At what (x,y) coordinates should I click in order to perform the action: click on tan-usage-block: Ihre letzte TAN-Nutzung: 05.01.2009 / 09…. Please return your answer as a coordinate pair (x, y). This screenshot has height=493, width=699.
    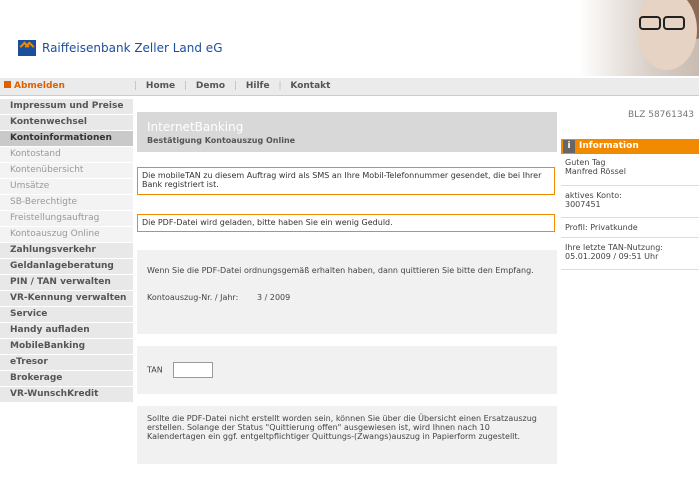
    Looking at the image, I should click on (631, 252).